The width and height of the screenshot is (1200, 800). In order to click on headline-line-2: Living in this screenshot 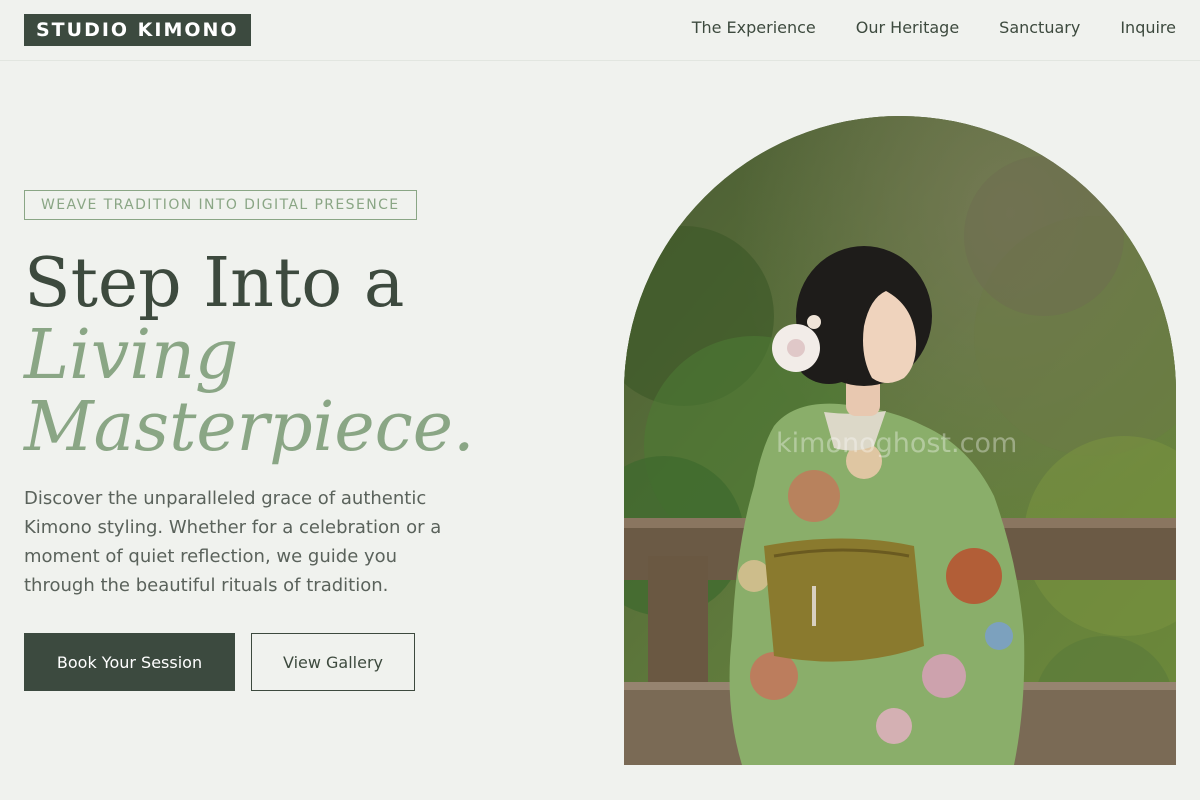, I will do `click(131, 355)`.